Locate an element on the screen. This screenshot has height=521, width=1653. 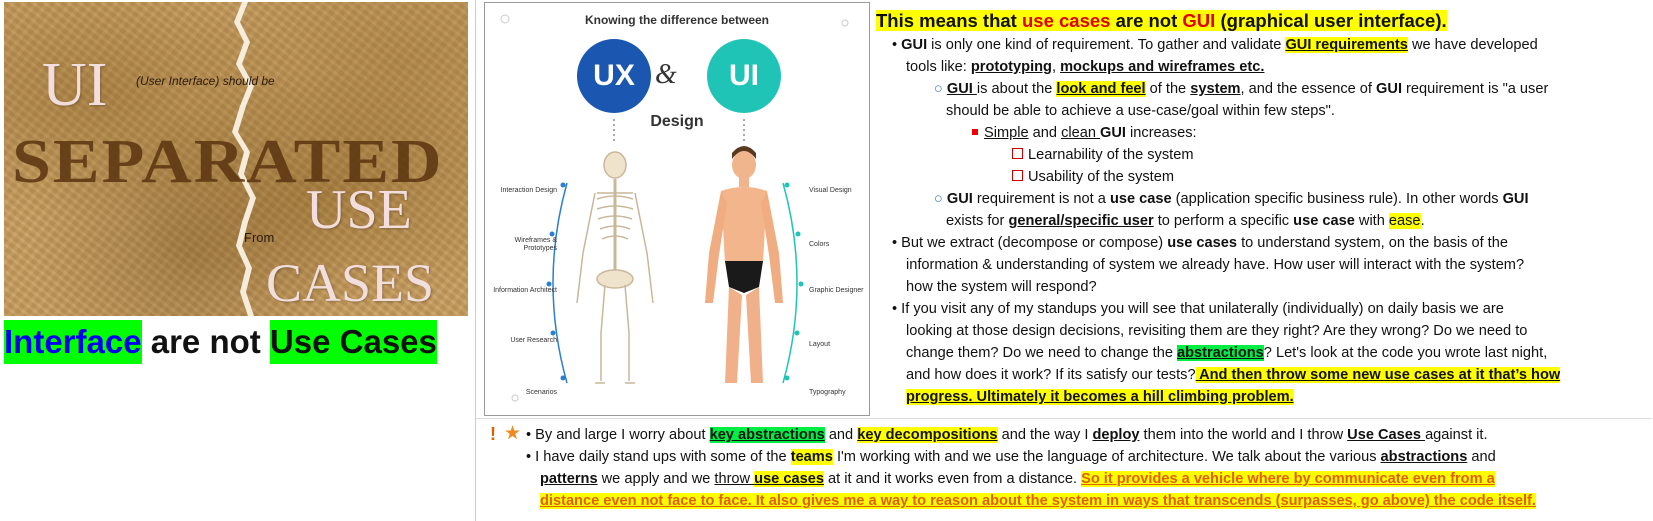
label-graphic-designer: Graphic Designer is located at coordinates (836, 290).